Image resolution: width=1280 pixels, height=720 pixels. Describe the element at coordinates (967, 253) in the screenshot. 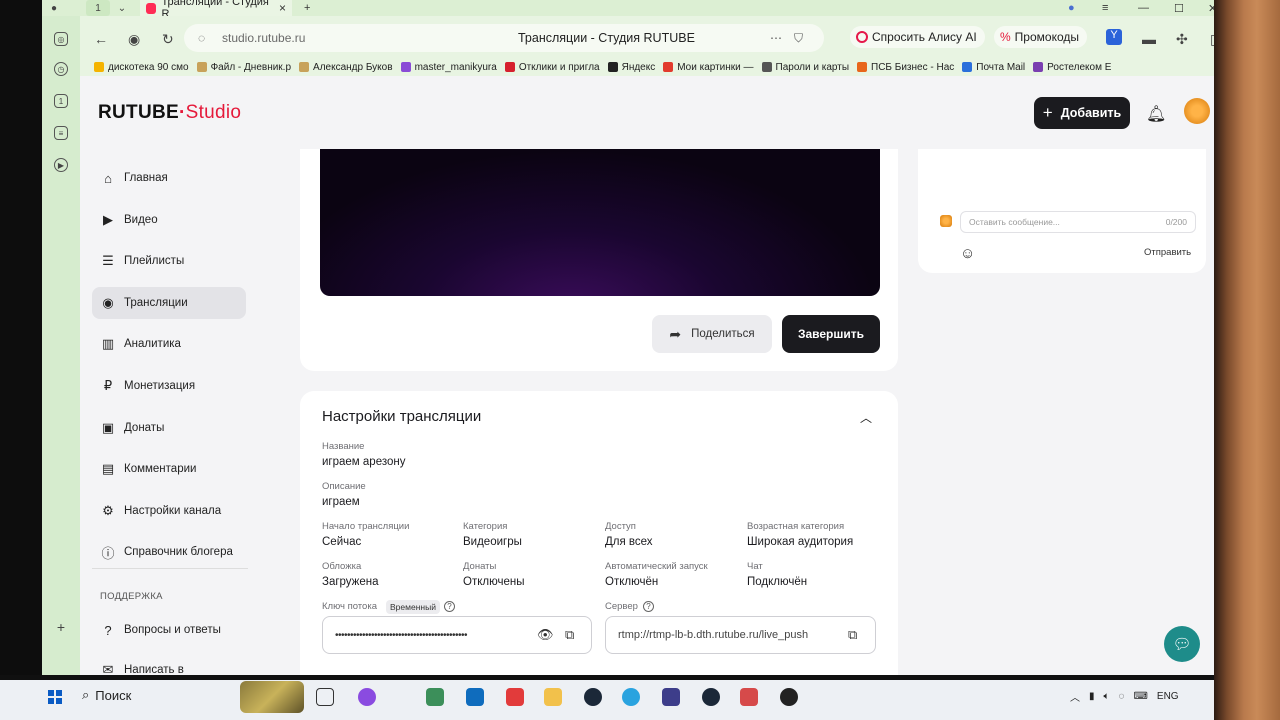

I see `emoji-icon: ☺` at that location.